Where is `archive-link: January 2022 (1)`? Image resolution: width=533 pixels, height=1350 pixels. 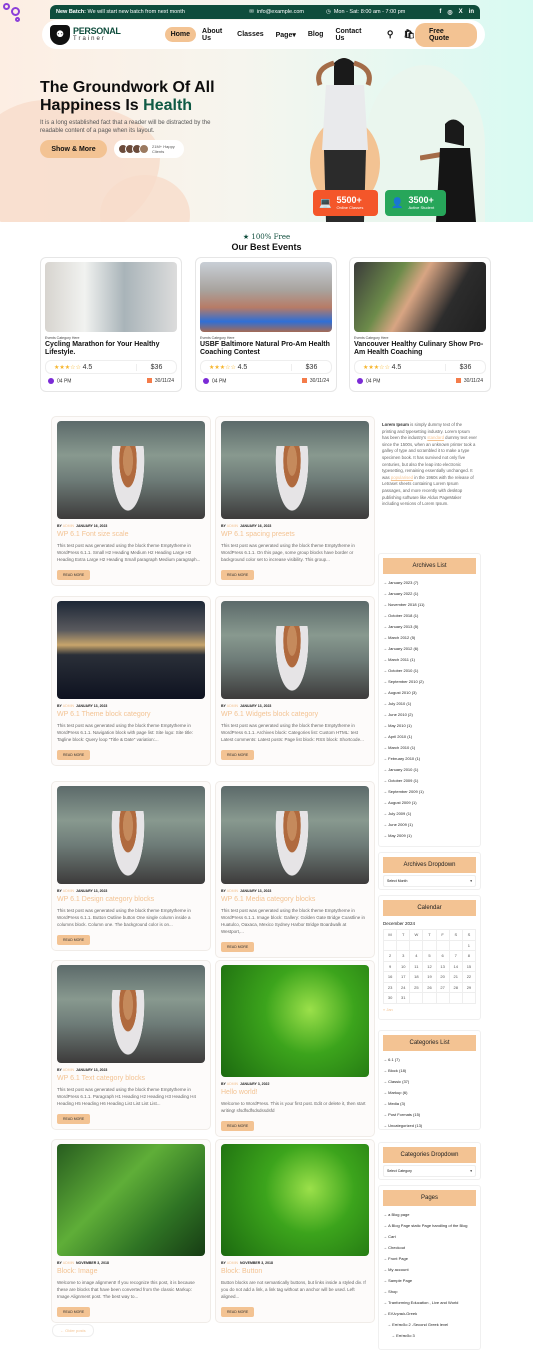
archive-link: January 2022 (1) is located at coordinates (429, 593).